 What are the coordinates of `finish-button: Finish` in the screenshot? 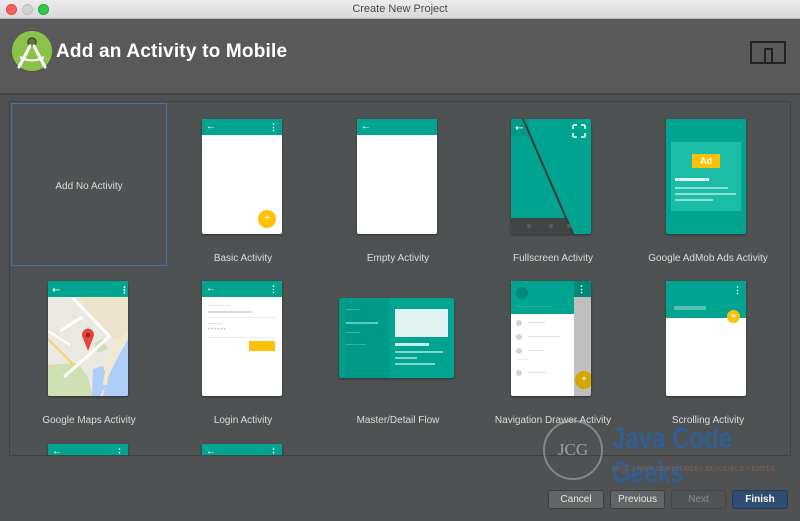 It's located at (760, 499).